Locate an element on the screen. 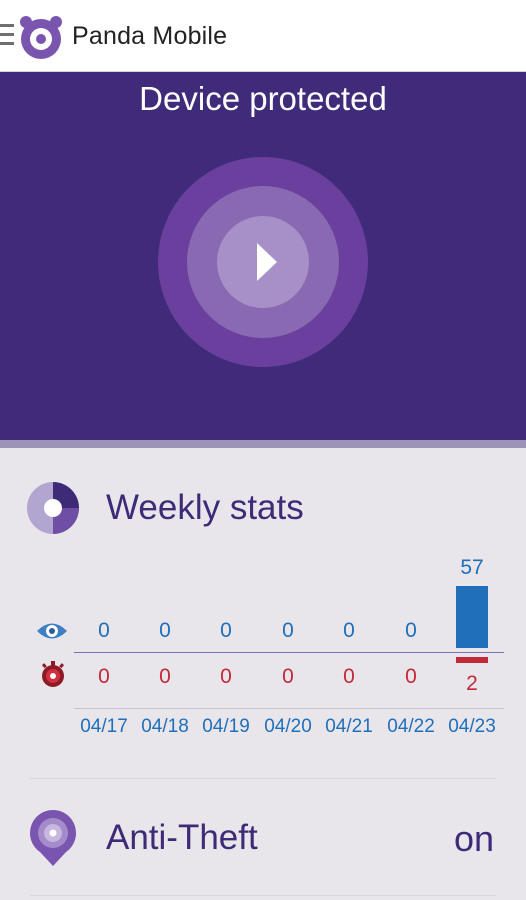  weekly-stats-title: Weekly stats is located at coordinates (205, 508).